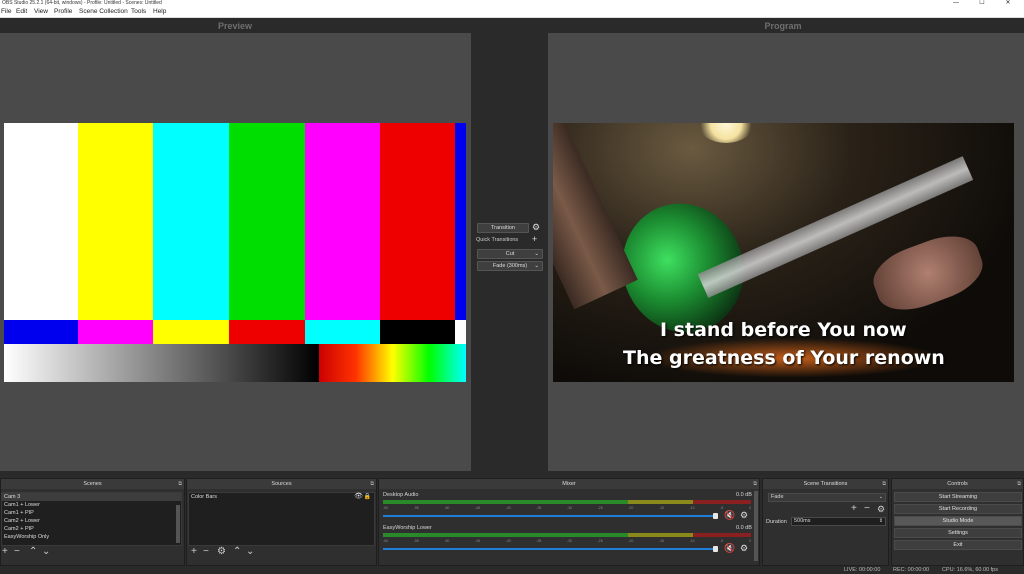 The image size is (1024, 574). Describe the element at coordinates (358, 497) in the screenshot. I see `eye-icon: 👁` at that location.